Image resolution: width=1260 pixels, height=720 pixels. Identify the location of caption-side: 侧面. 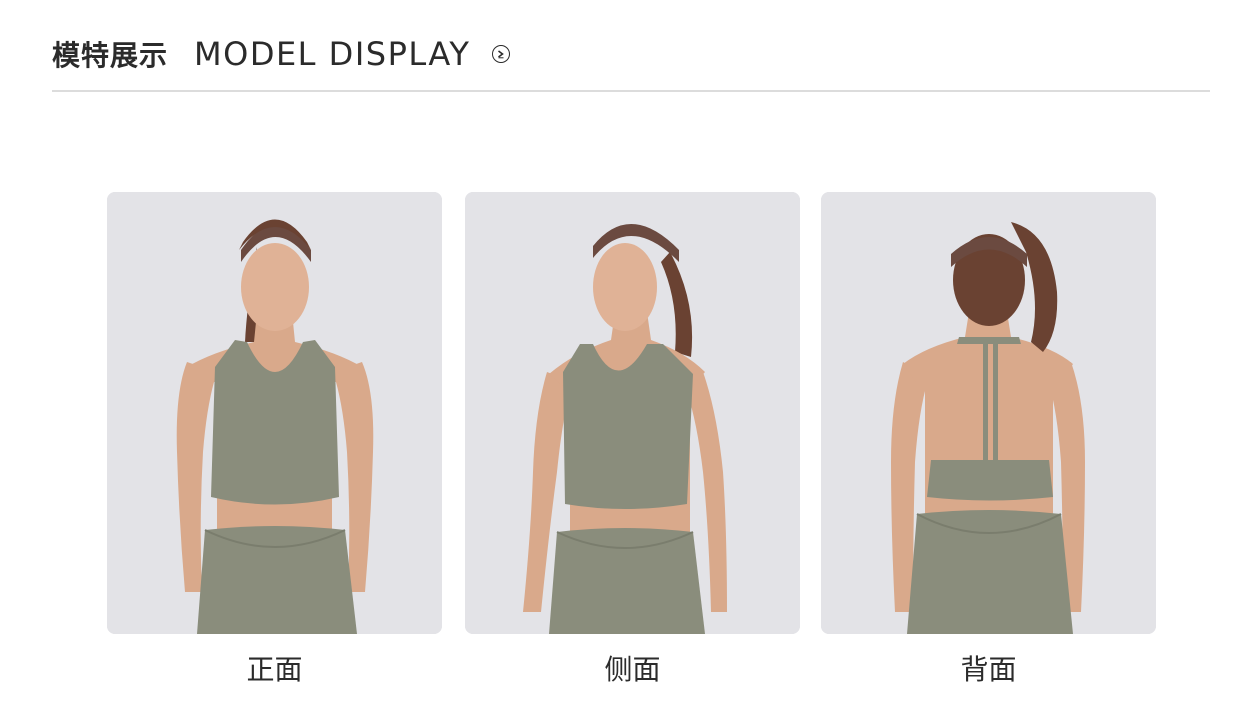
(632, 669).